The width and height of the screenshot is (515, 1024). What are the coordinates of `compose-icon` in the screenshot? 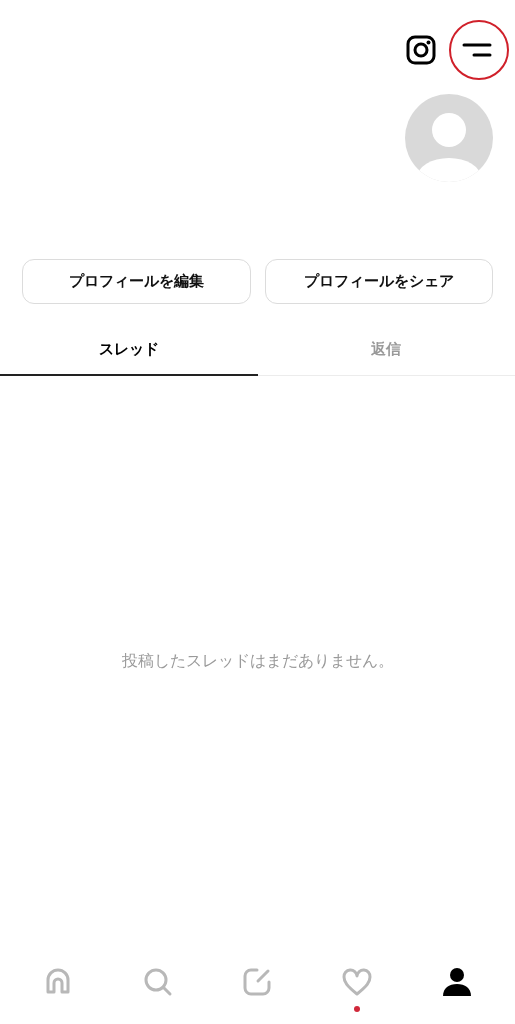 It's located at (257, 982).